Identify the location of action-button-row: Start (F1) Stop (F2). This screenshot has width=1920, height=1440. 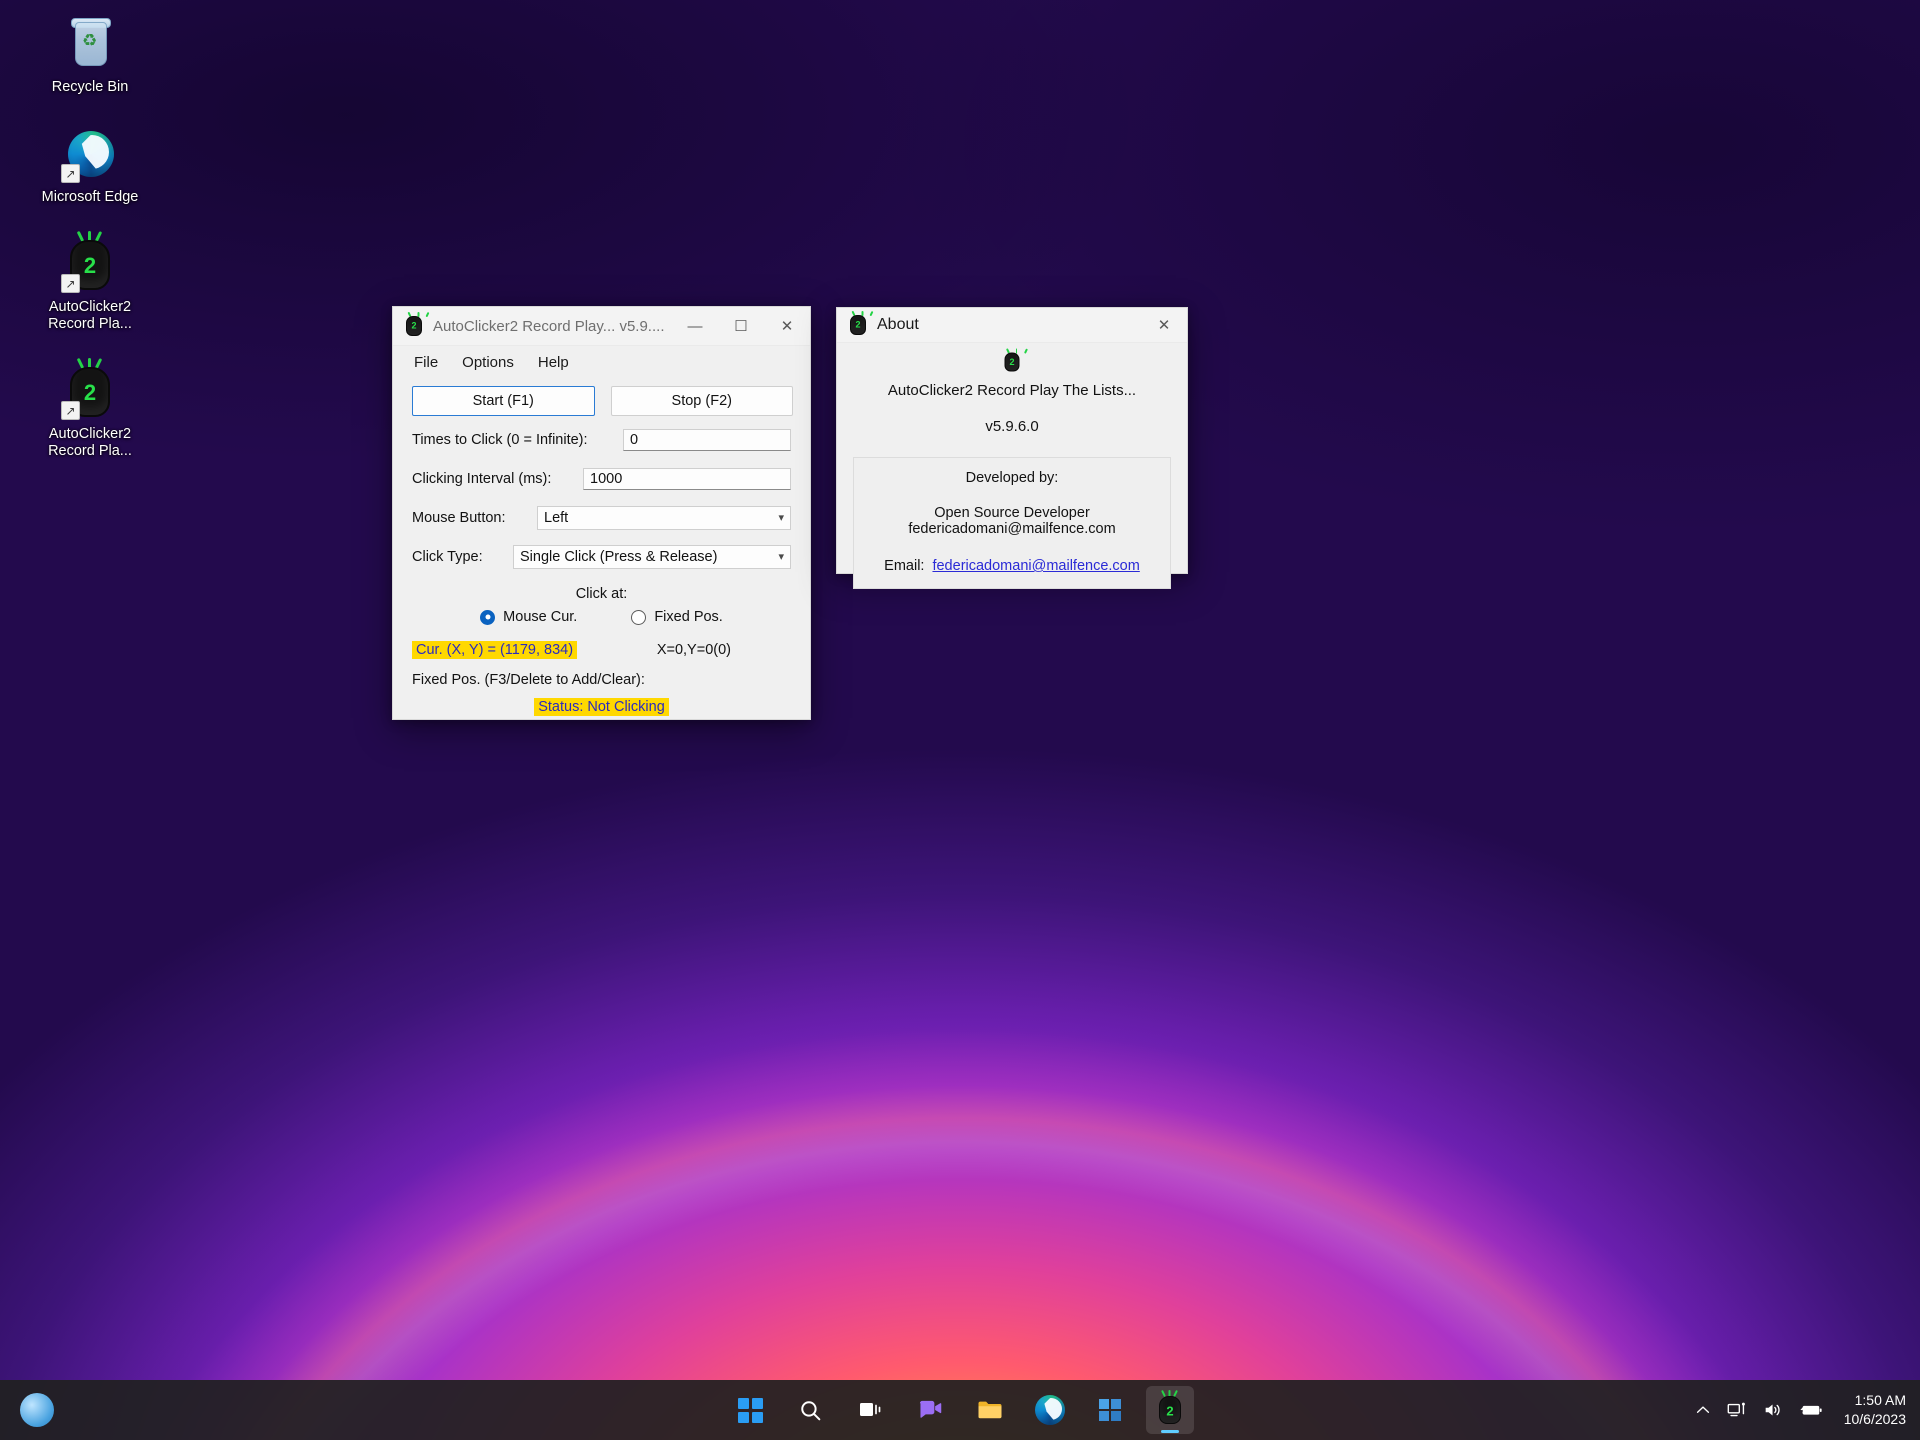
(601, 397).